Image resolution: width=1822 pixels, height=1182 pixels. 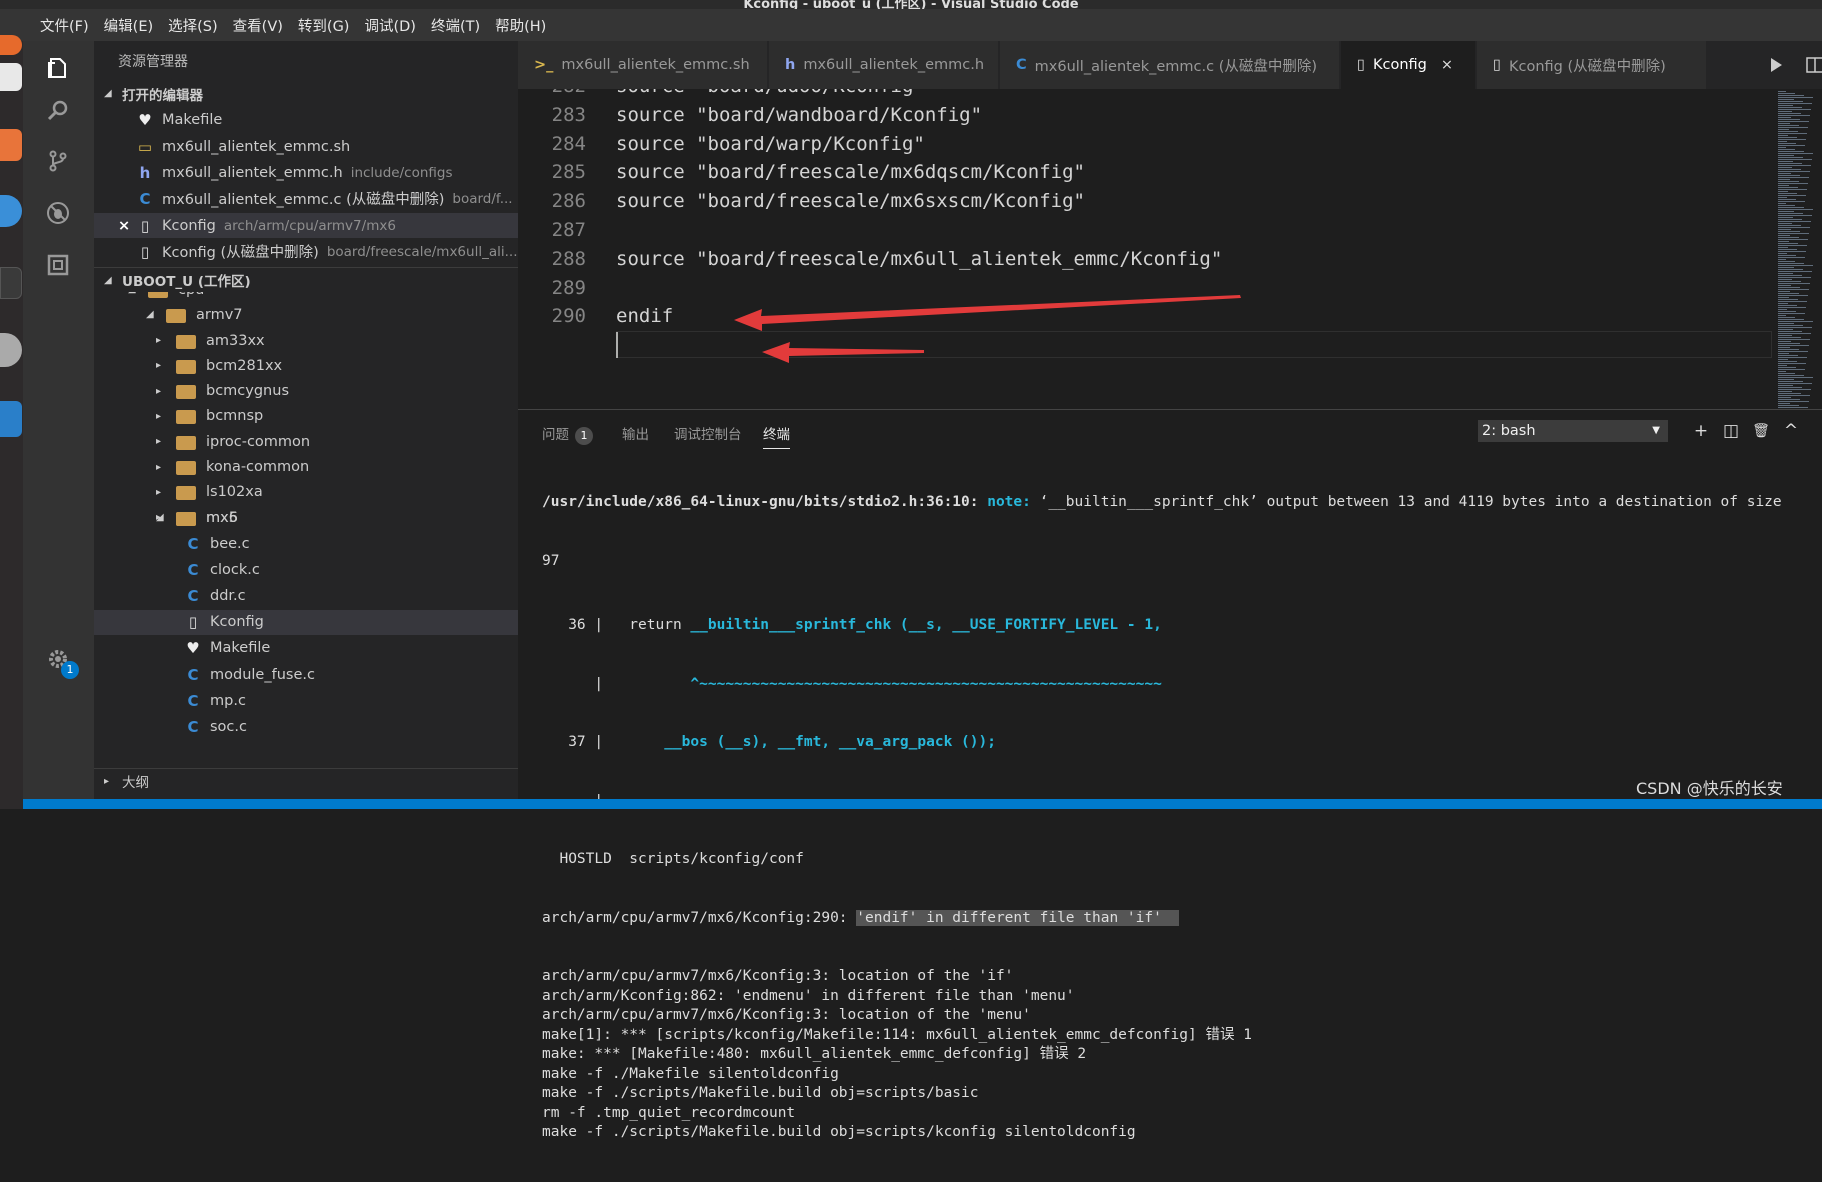 I want to click on tree-folder-armv7: ◢ armv7, so click(x=306, y=314).